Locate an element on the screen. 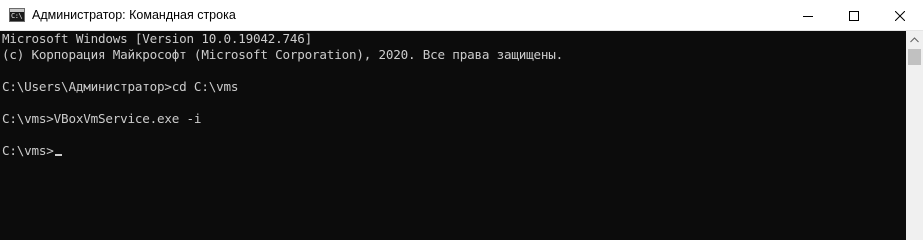 Image resolution: width=923 pixels, height=240 pixels. console-prompt-line: C:\vms> is located at coordinates (32, 151).